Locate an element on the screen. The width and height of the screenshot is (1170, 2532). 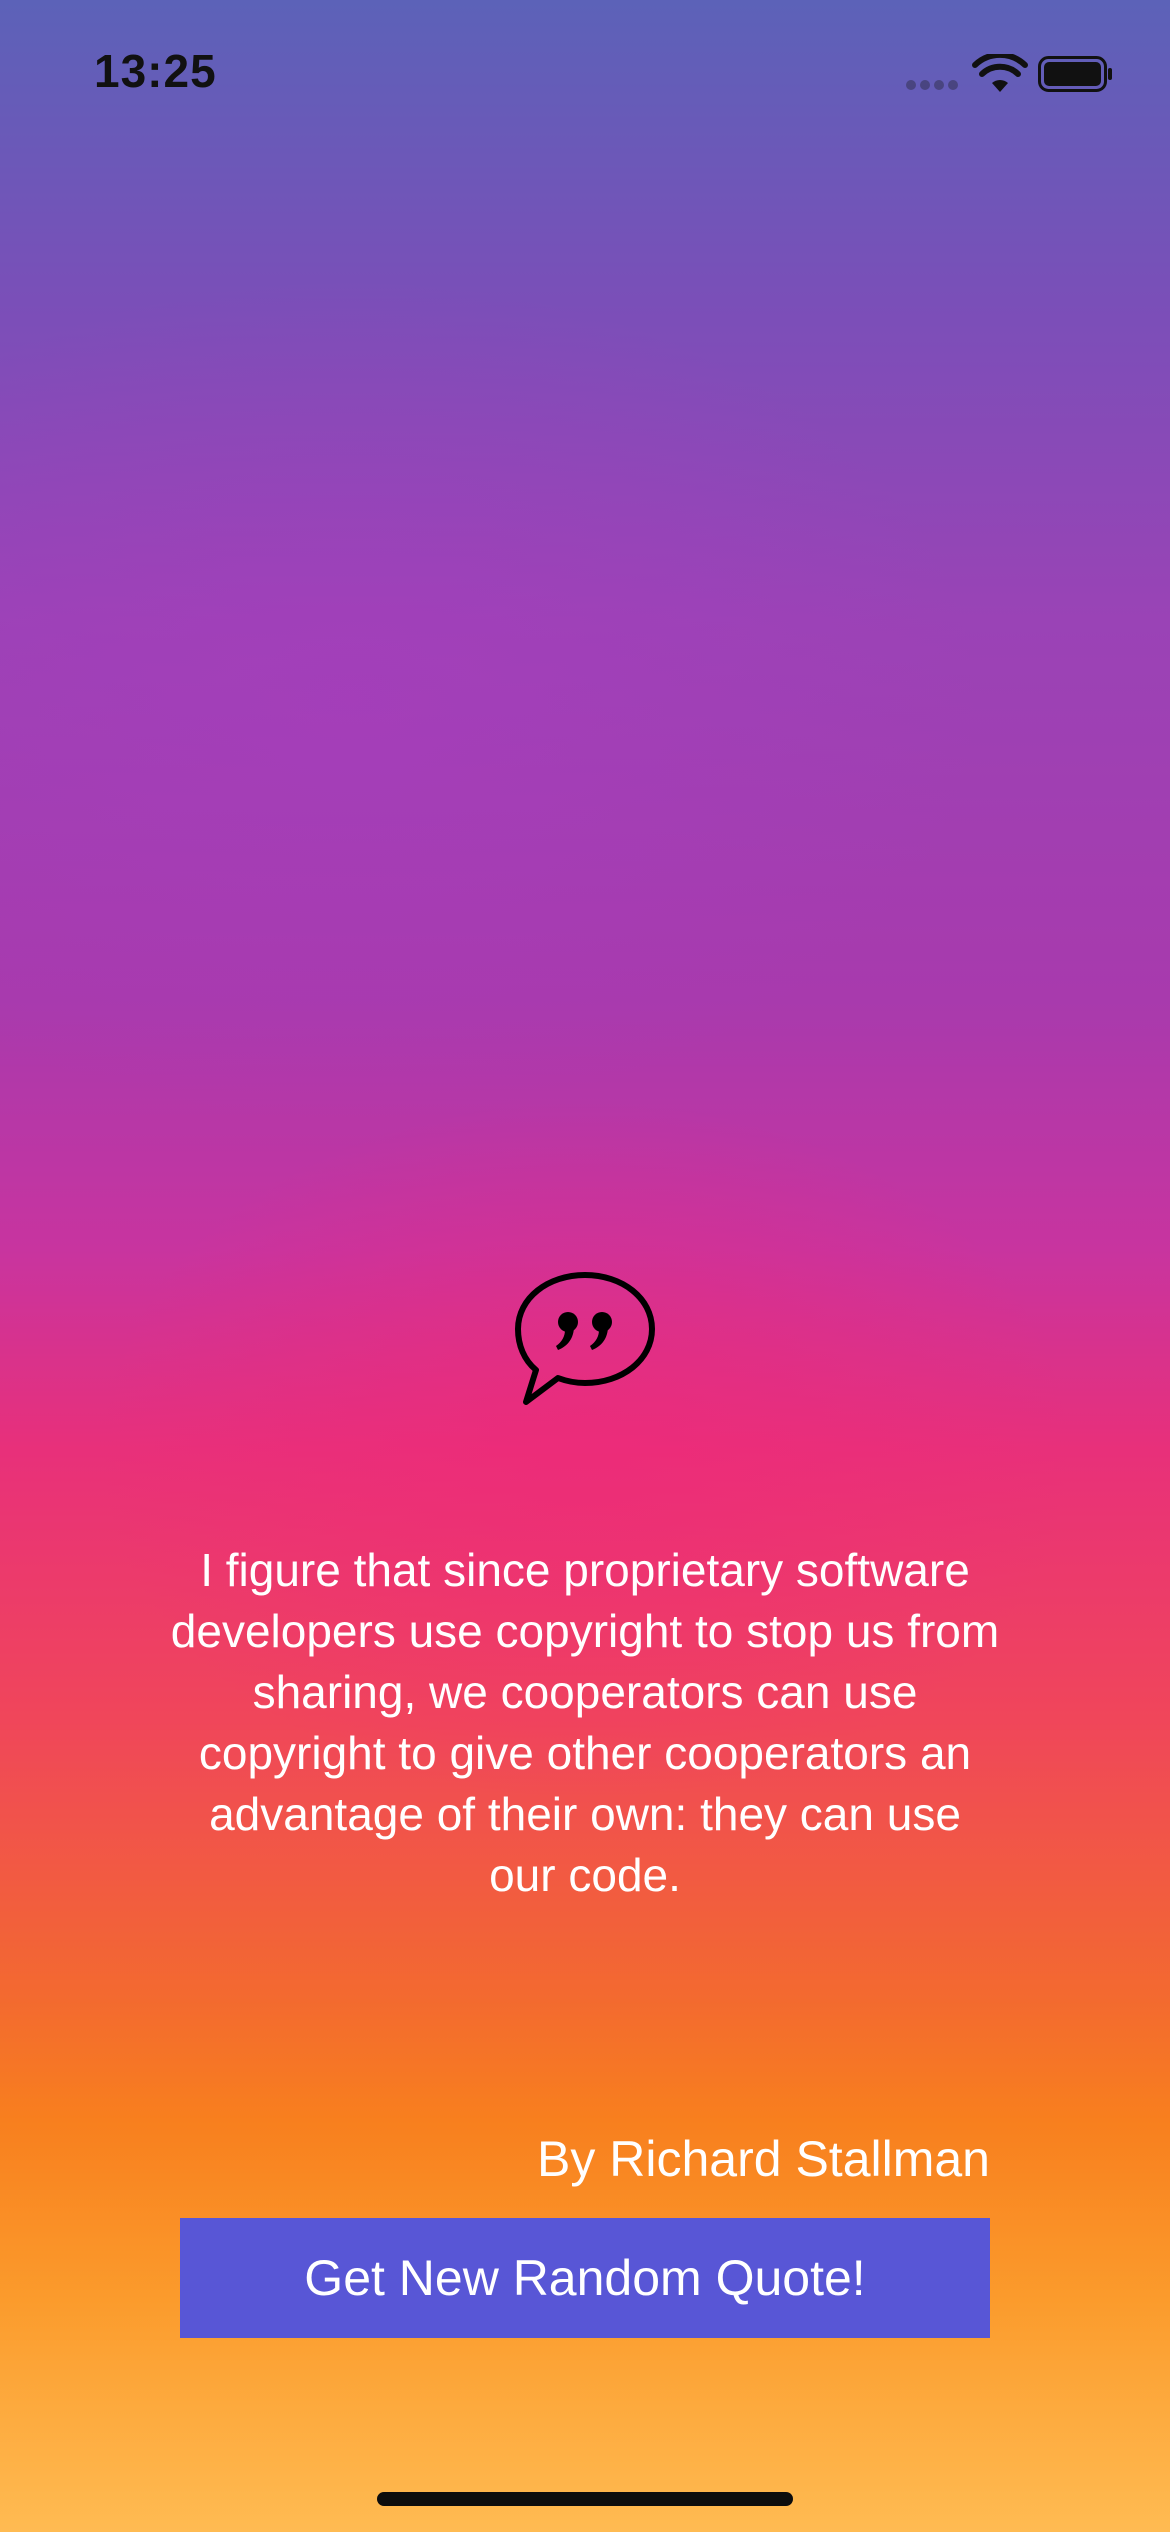
cellular-signal-icon is located at coordinates (933, 85).